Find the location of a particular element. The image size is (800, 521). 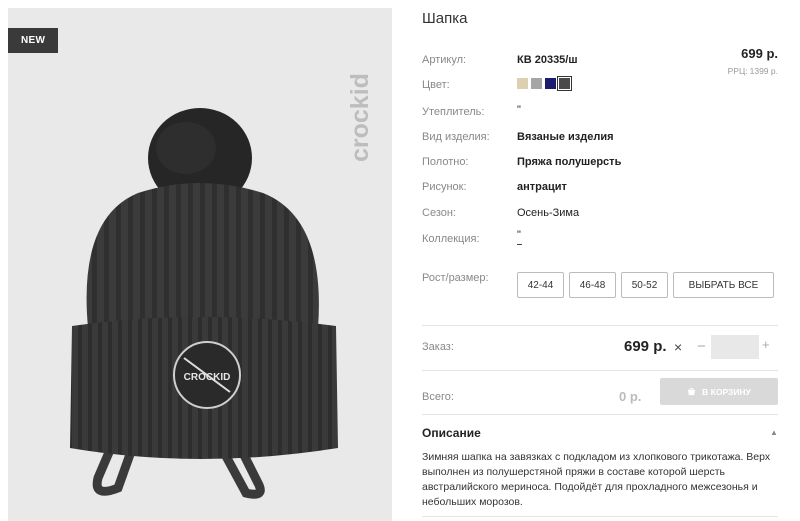

brand-logo: crockid is located at coordinates (361, 92).